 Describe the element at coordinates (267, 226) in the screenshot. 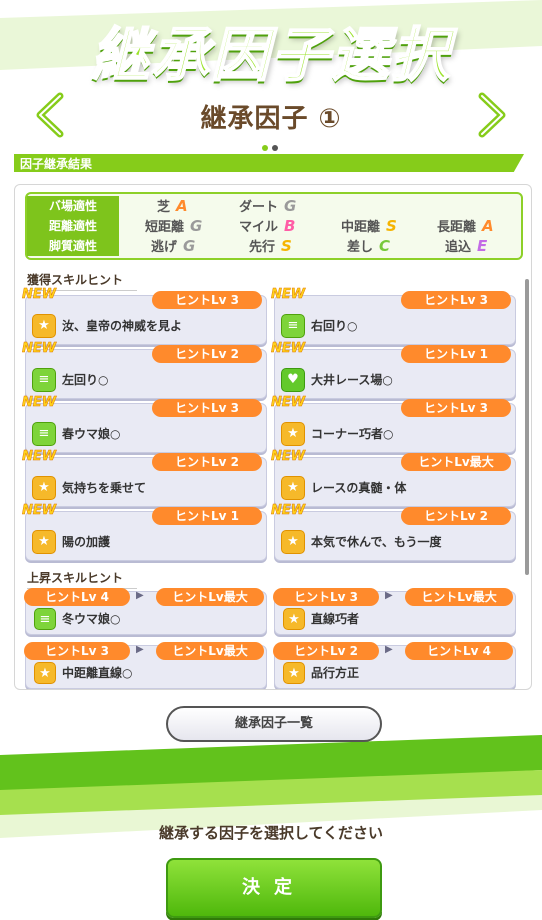

I see `aptitude-item: マイル B` at that location.